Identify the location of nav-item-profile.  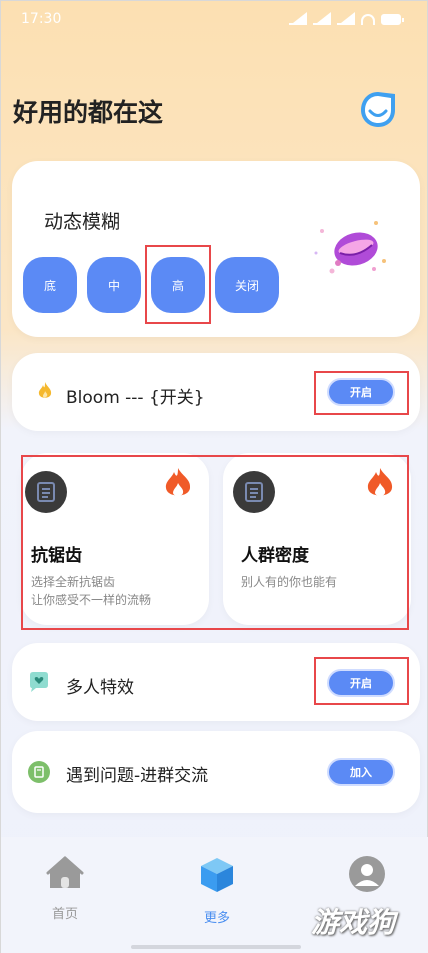
(367, 880).